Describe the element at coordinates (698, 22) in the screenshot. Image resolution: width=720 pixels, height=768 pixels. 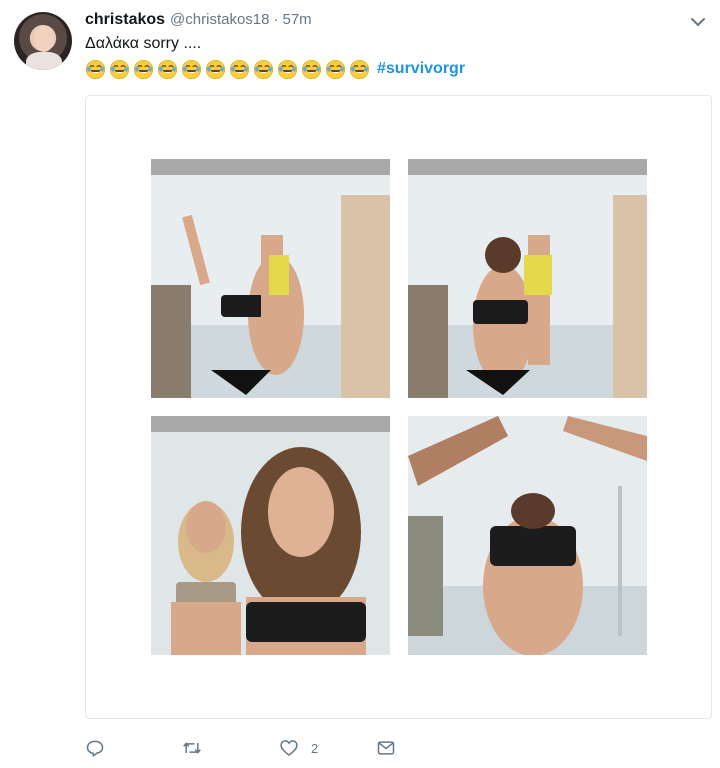
I see `chevron-down-icon` at that location.